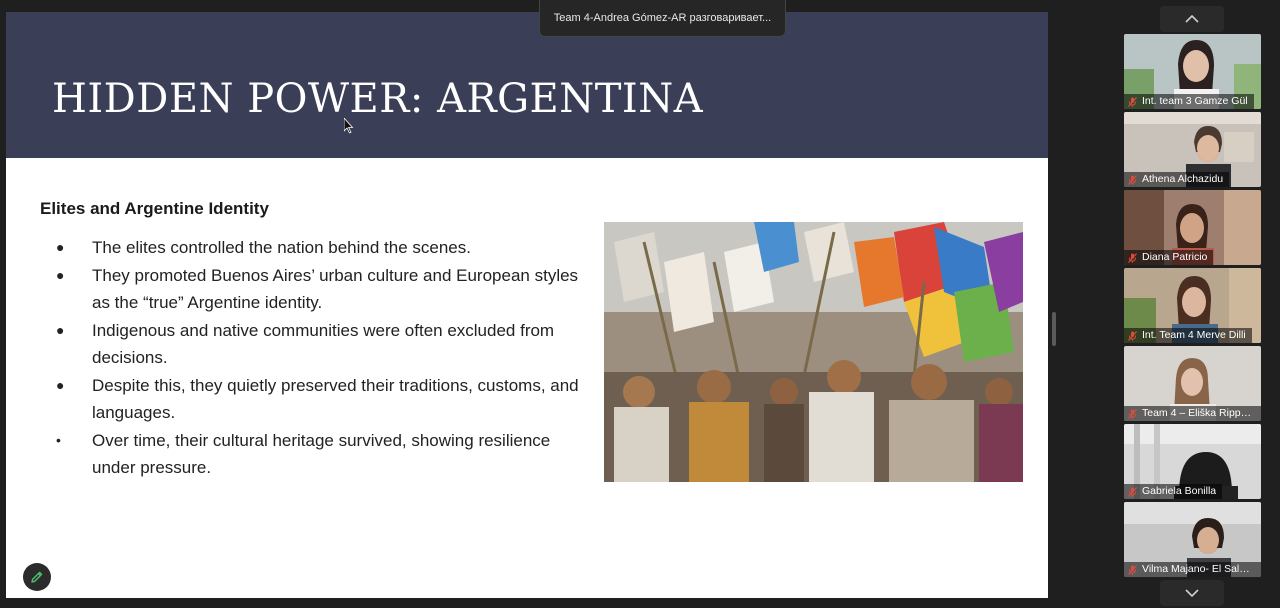 Image resolution: width=1280 pixels, height=608 pixels. What do you see at coordinates (1192, 461) in the screenshot?
I see `participant-tile: Gabriela Bonilla` at bounding box center [1192, 461].